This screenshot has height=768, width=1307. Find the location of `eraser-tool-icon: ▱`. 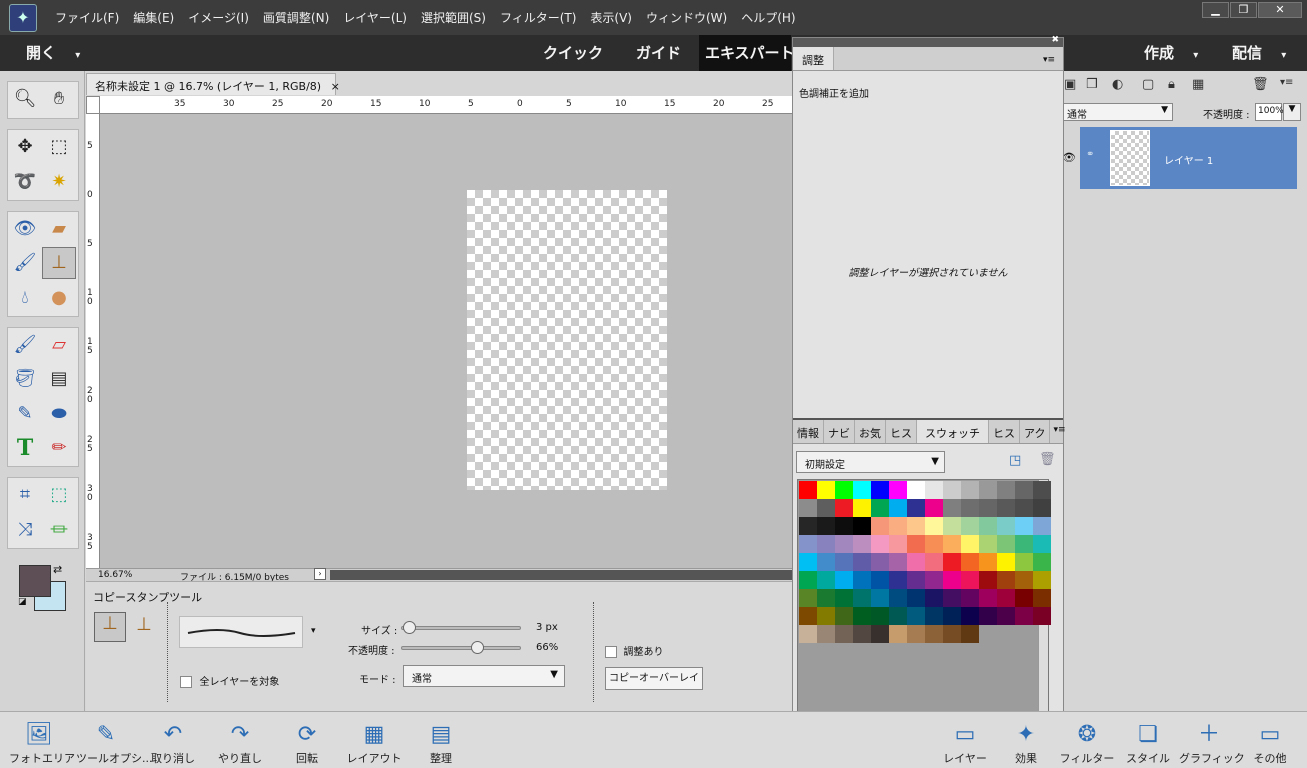

eraser-tool-icon: ▱ is located at coordinates (59, 344).